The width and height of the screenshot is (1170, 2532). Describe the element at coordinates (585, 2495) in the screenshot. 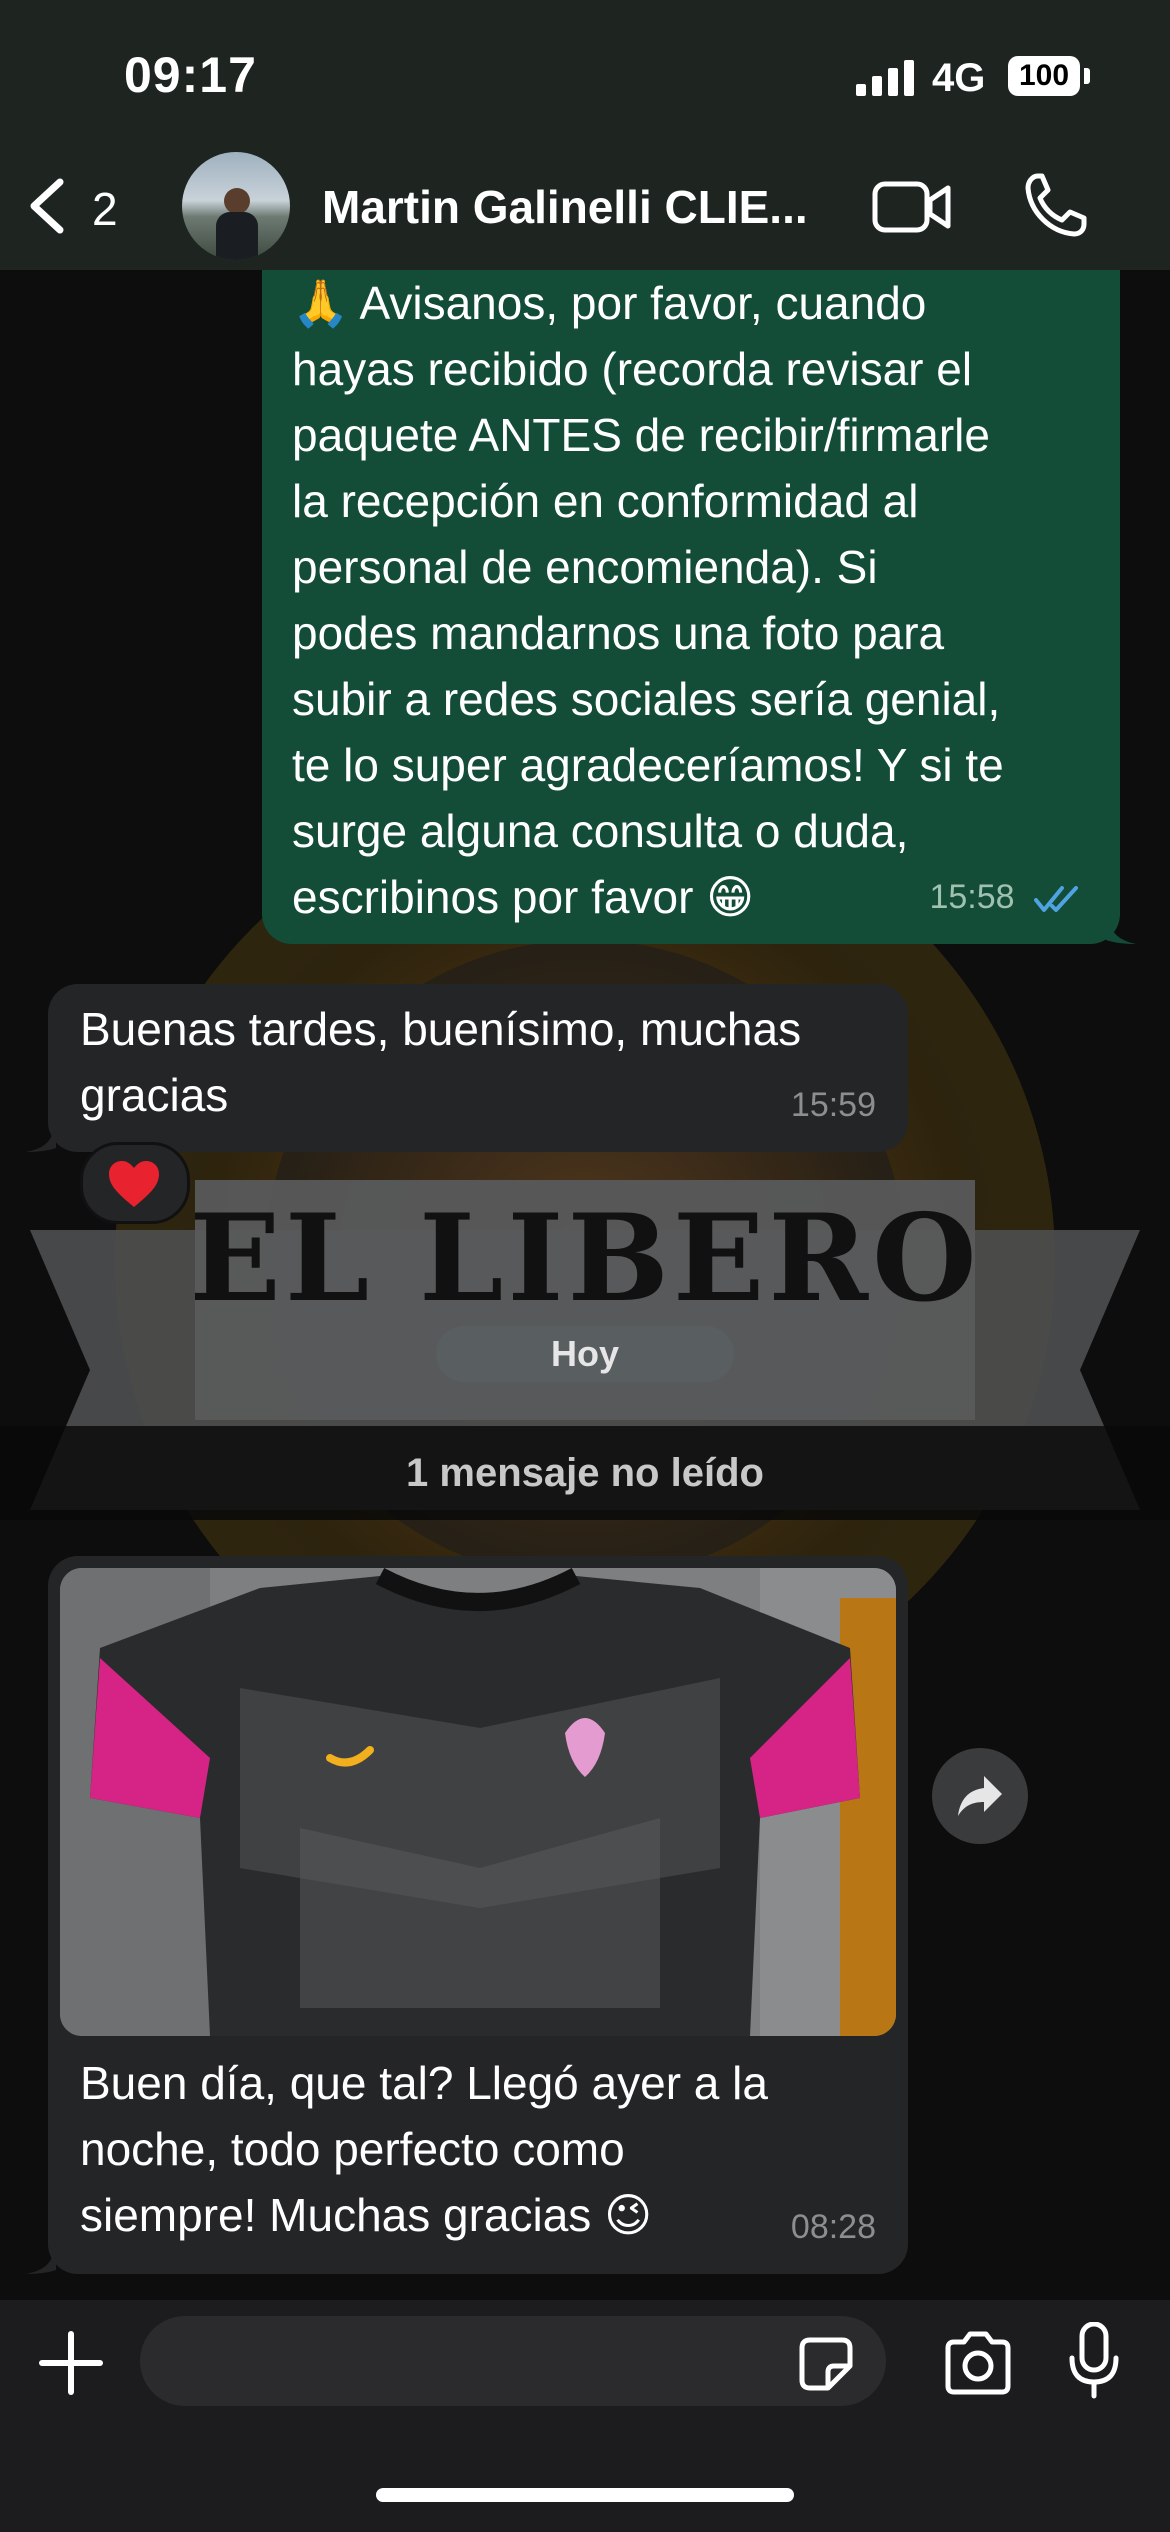

I see `home-indicator` at that location.